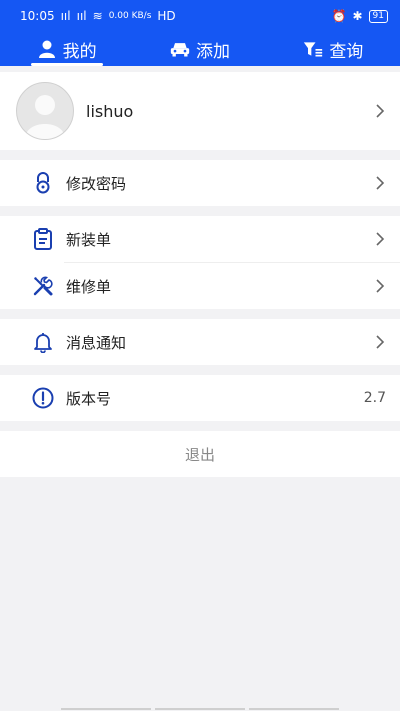 This screenshot has height=711, width=400. What do you see at coordinates (81, 16) in the screenshot?
I see `signal-icon-2: ııl` at bounding box center [81, 16].